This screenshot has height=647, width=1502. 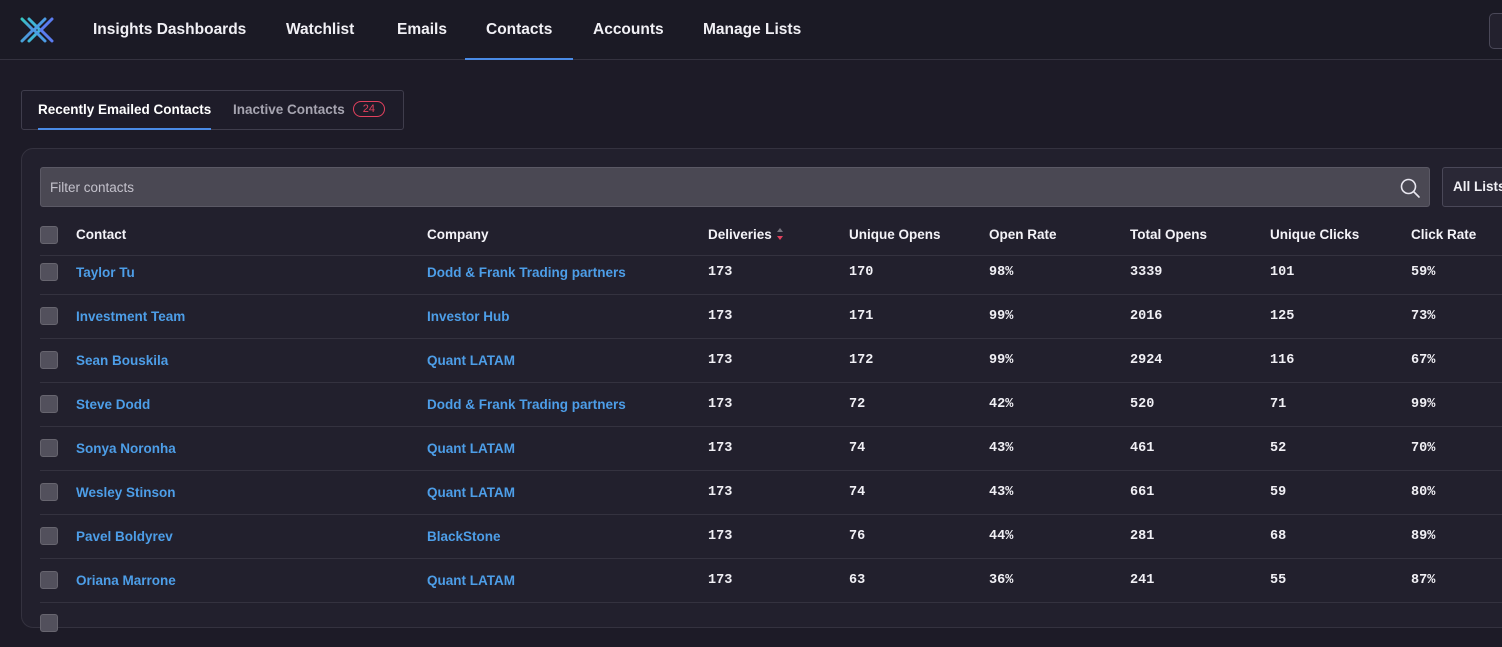 What do you see at coordinates (1423, 316) in the screenshot?
I see `click-rate-value: 73%` at bounding box center [1423, 316].